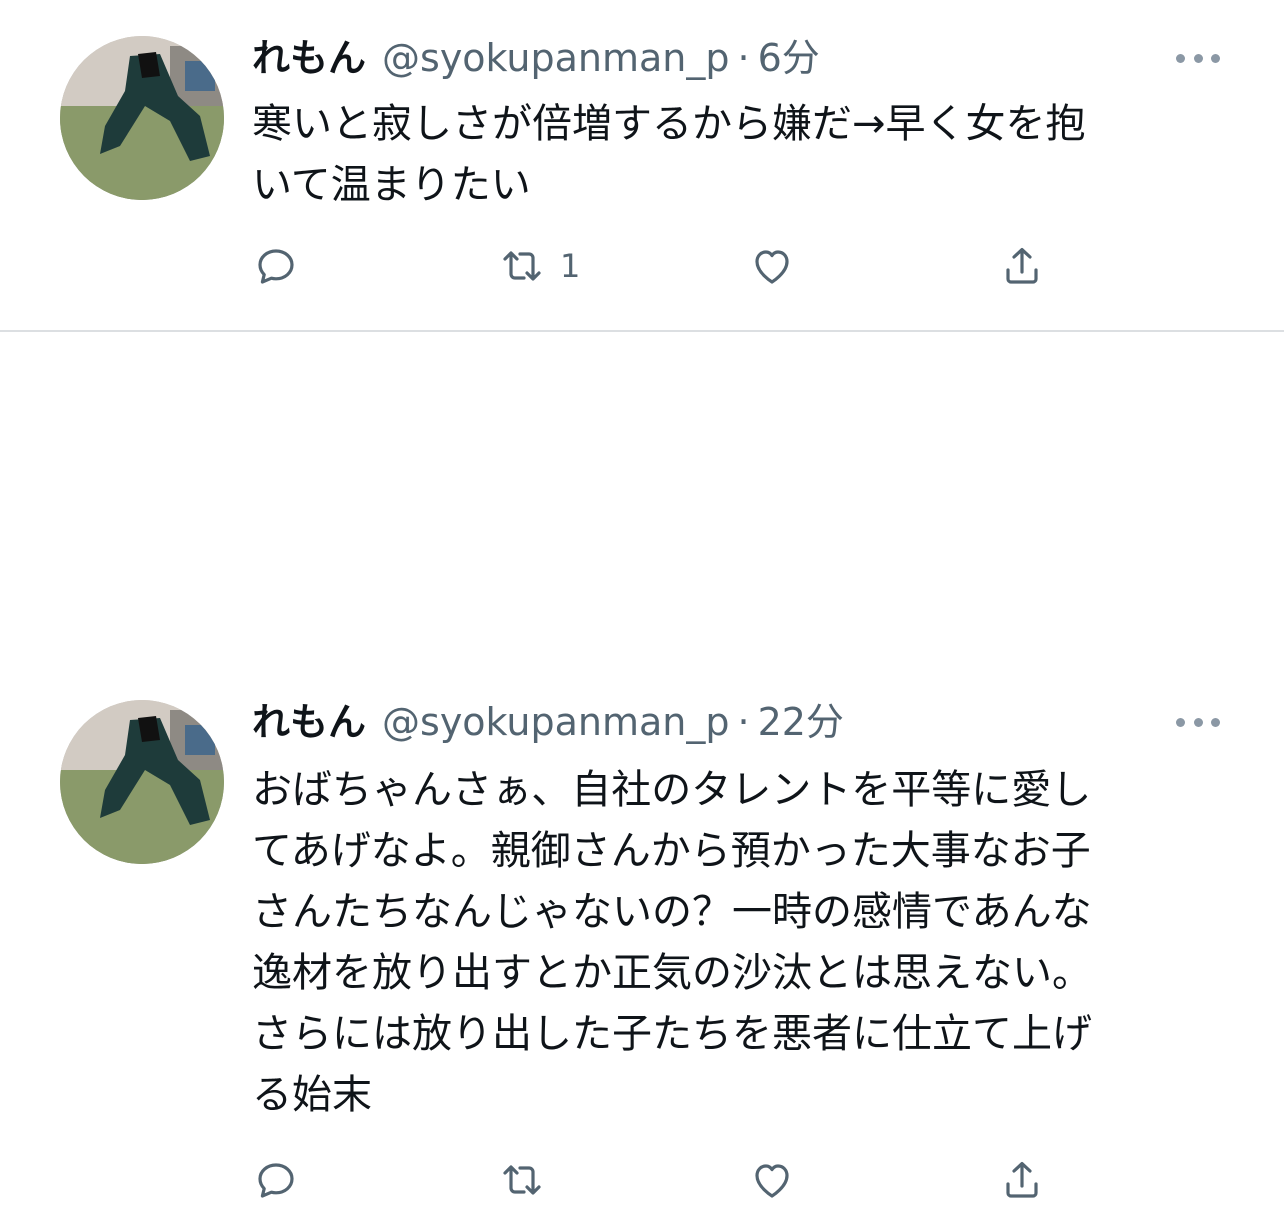  I want to click on retweet-button: 1, so click(539, 266).